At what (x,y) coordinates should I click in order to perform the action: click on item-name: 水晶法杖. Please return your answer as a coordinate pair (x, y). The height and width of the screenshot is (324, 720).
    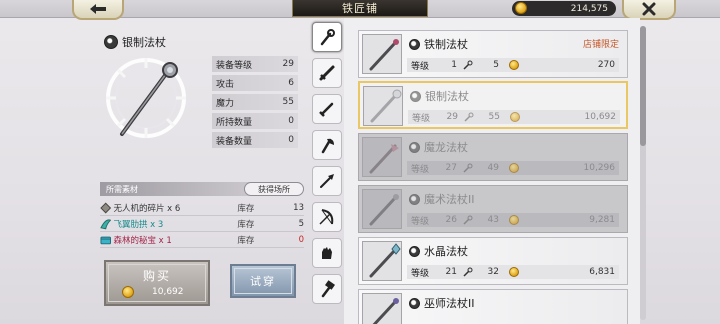
    Looking at the image, I should click on (446, 251).